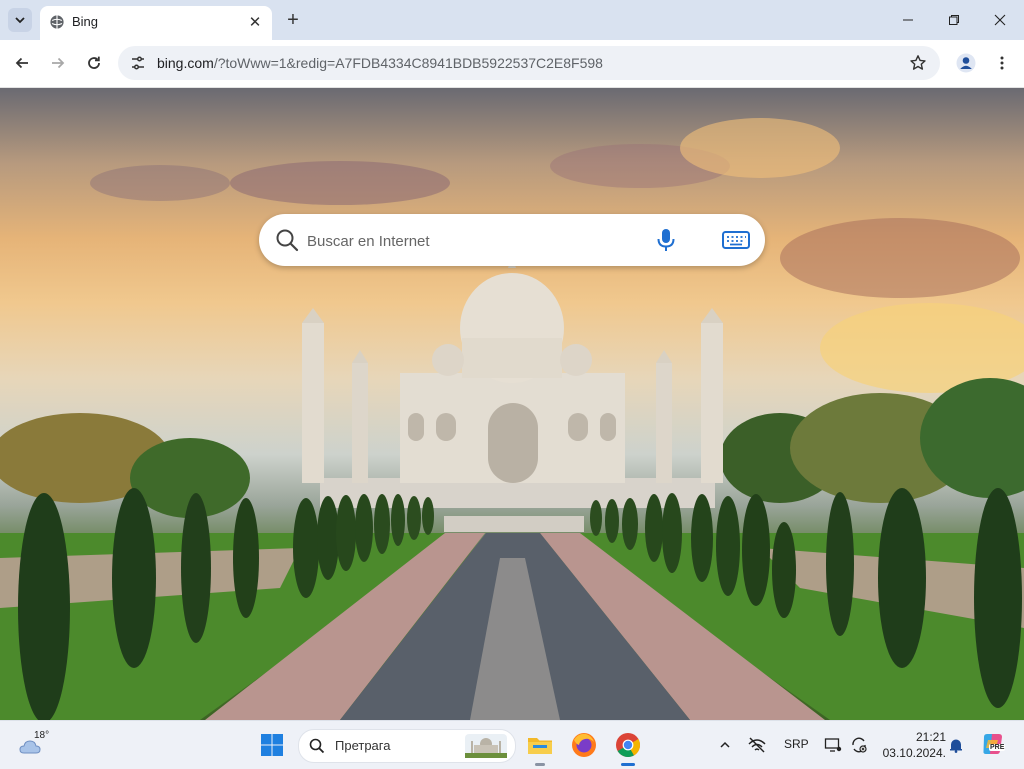  What do you see at coordinates (255, 22) in the screenshot?
I see `close-icon: ✕` at bounding box center [255, 22].